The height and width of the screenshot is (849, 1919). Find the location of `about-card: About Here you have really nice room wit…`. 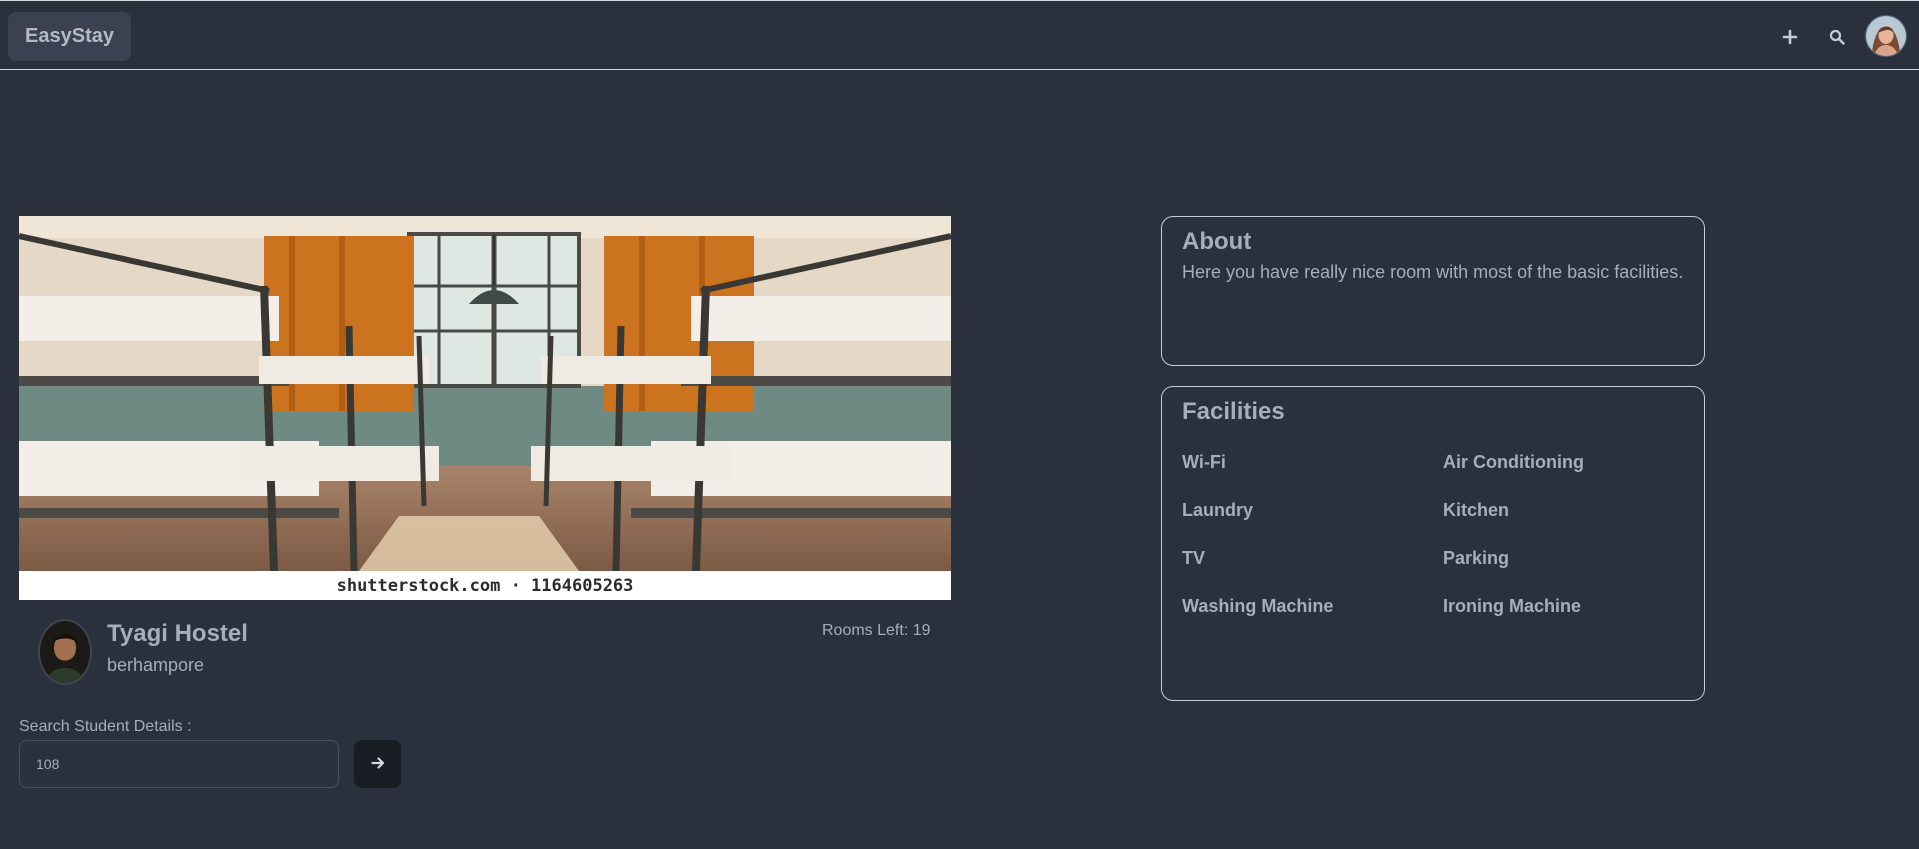

about-card: About Here you have really nice room wit… is located at coordinates (1433, 291).